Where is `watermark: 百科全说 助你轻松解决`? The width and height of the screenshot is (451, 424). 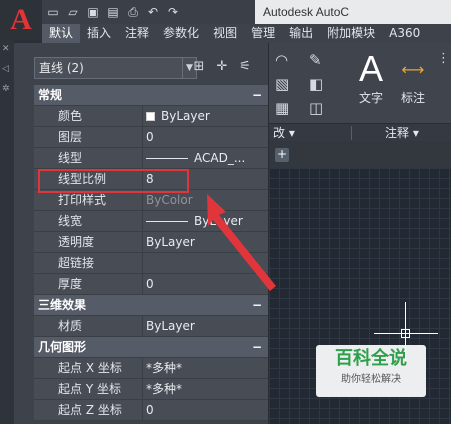 watermark: 百科全说 助你轻松解决 is located at coordinates (371, 371).